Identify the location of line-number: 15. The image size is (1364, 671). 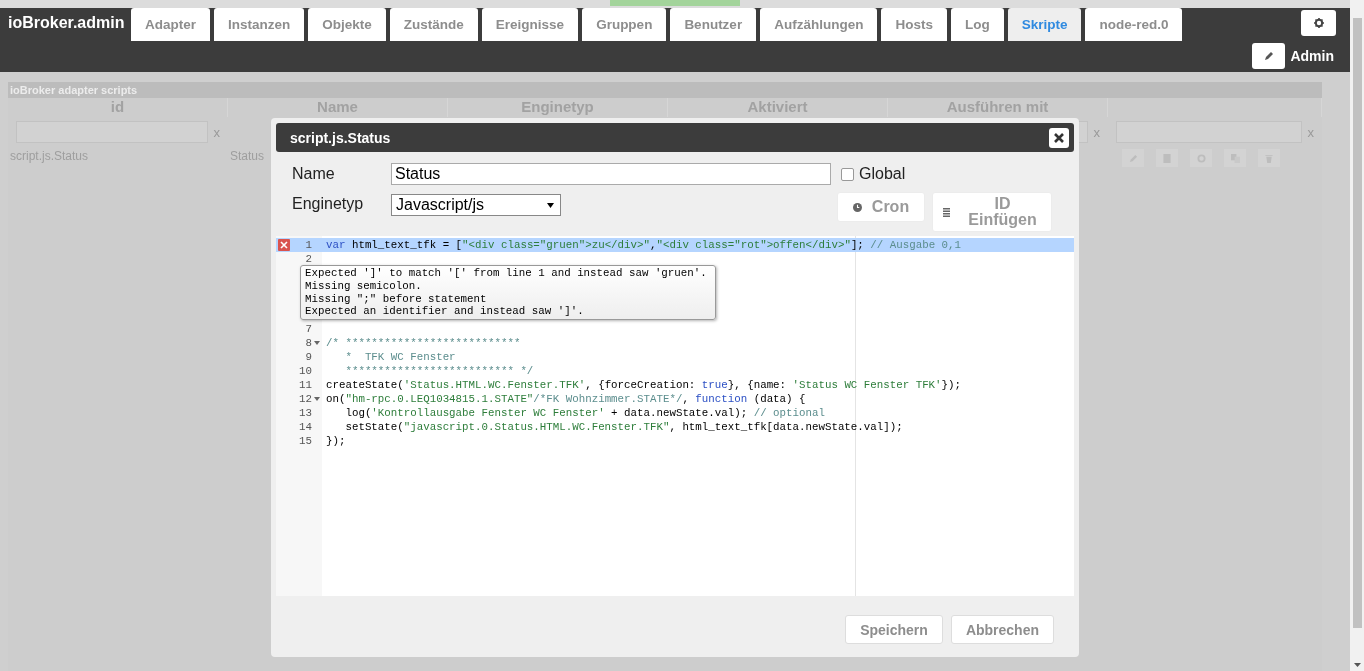
(305, 441).